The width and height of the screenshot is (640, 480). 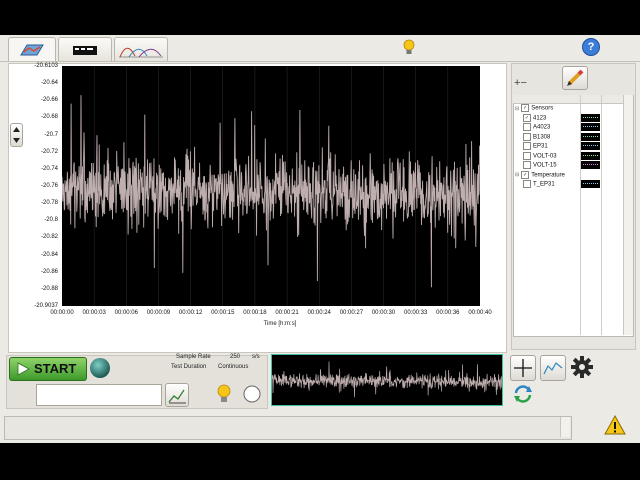 I want to click on y-tick-label: -20.86, so click(x=49, y=271).